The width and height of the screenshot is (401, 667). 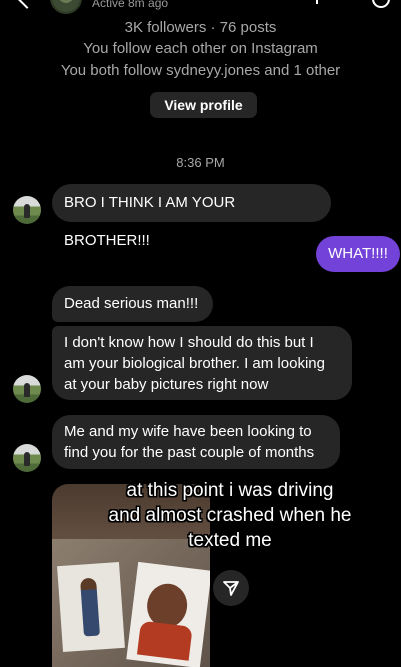 What do you see at coordinates (381, 4) in the screenshot?
I see `info-icon` at bounding box center [381, 4].